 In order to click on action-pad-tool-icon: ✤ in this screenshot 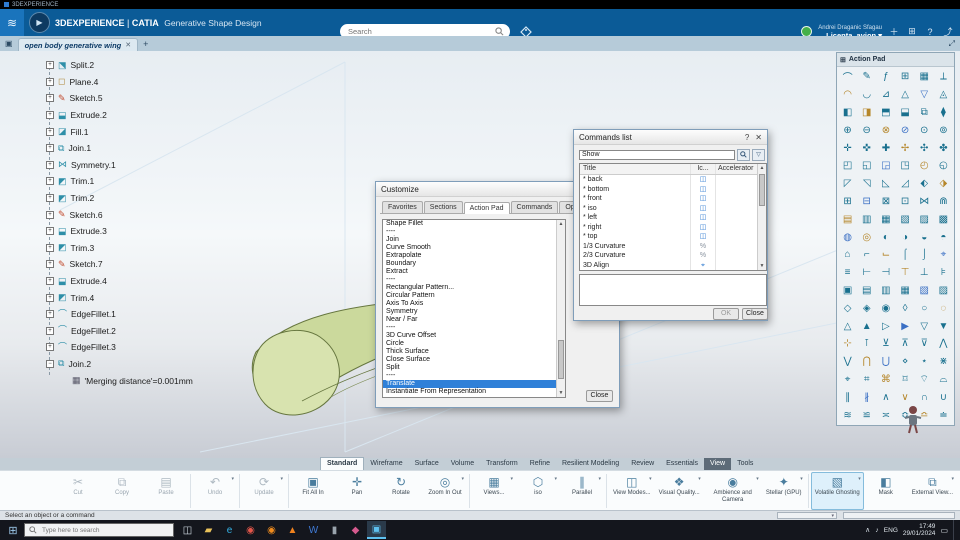, I will do `click(943, 148)`.